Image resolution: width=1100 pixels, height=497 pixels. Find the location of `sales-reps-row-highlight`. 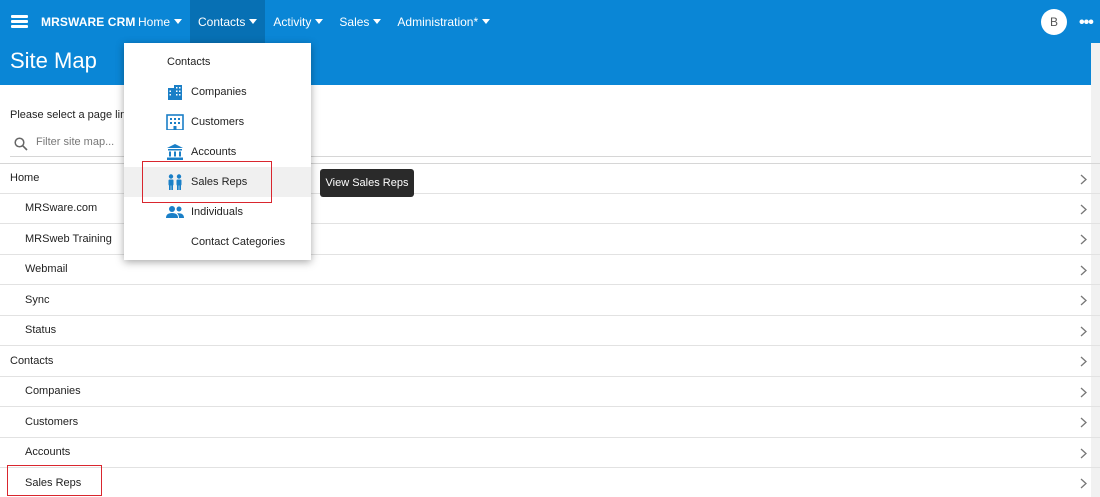

sales-reps-row-highlight is located at coordinates (54, 480).